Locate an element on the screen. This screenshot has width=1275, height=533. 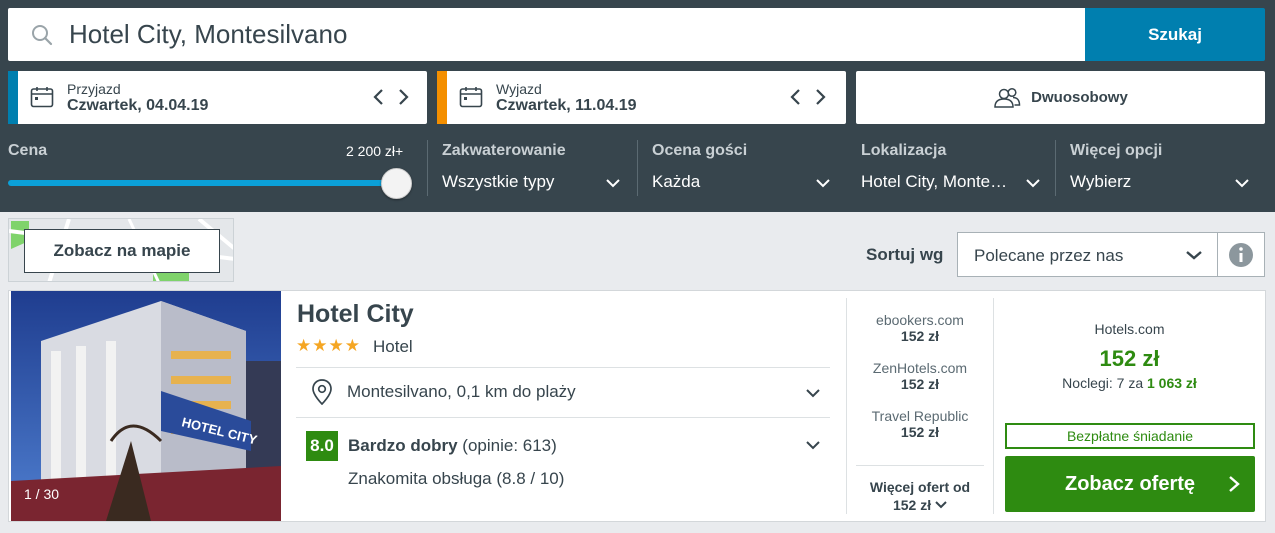
offer-site: ZenHotels.com is located at coordinates (920, 368).